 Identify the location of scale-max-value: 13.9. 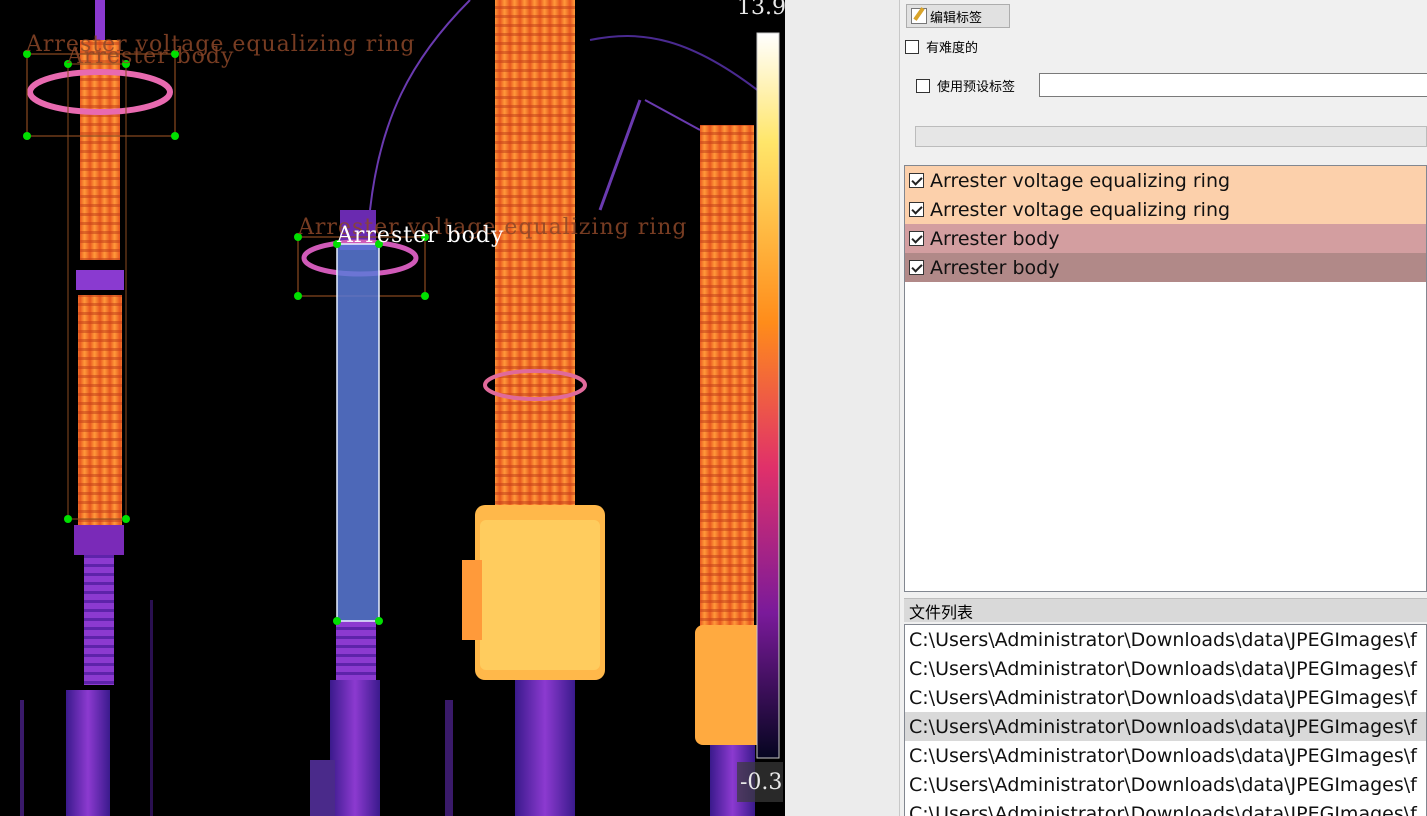
(761, 10).